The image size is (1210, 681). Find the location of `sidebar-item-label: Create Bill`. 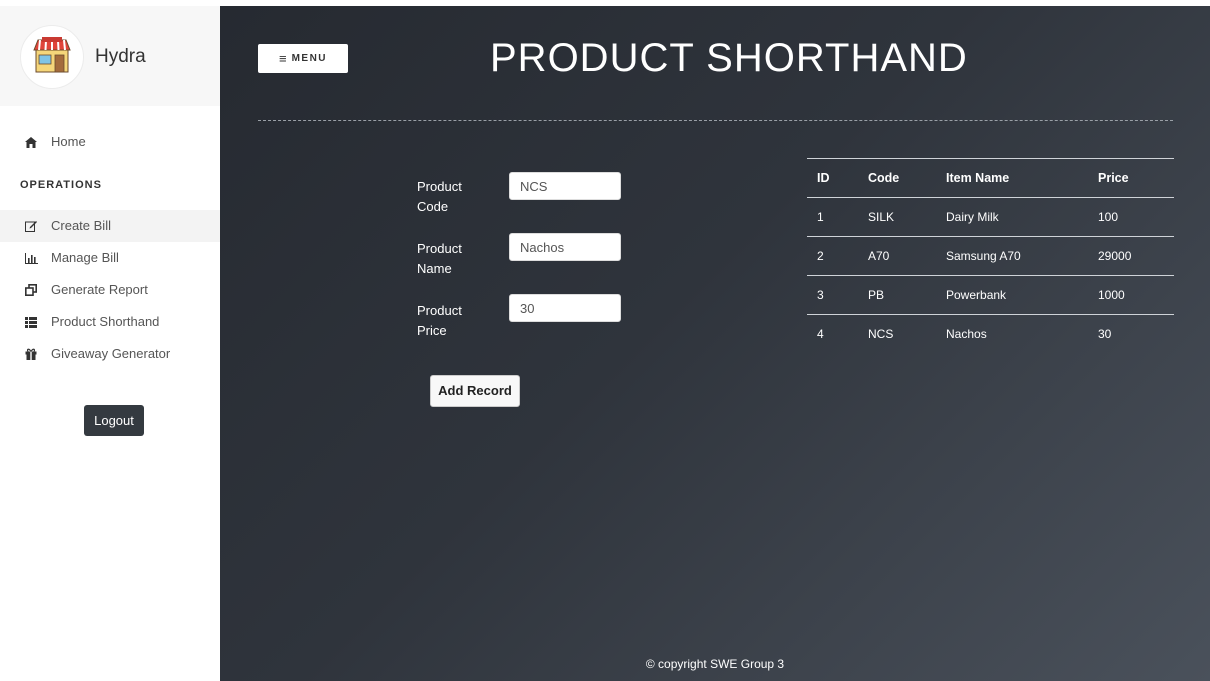

sidebar-item-label: Create Bill is located at coordinates (81, 225).